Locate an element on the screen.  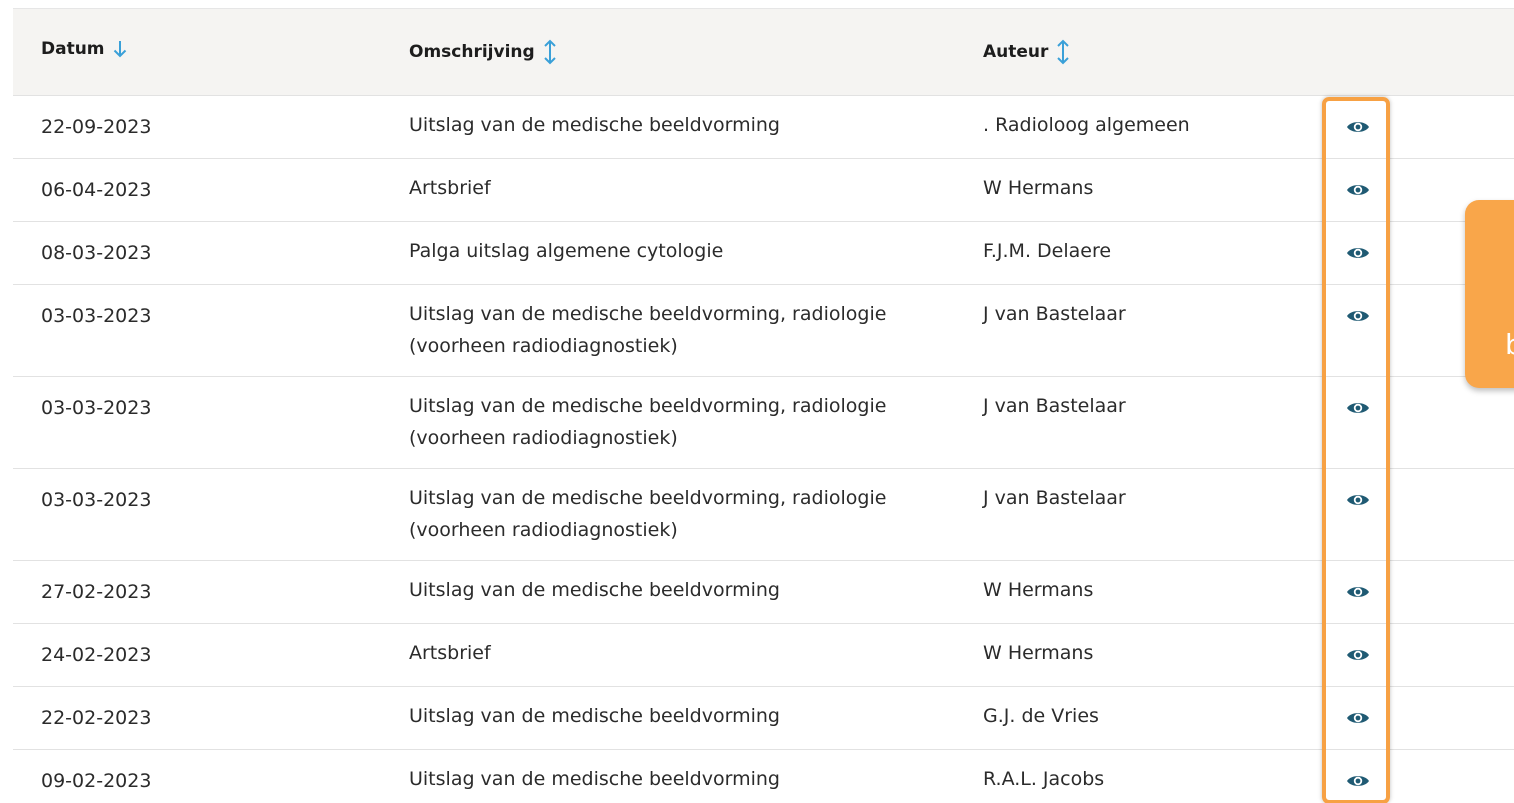
column-header-date-label: Datum is located at coordinates (73, 49).